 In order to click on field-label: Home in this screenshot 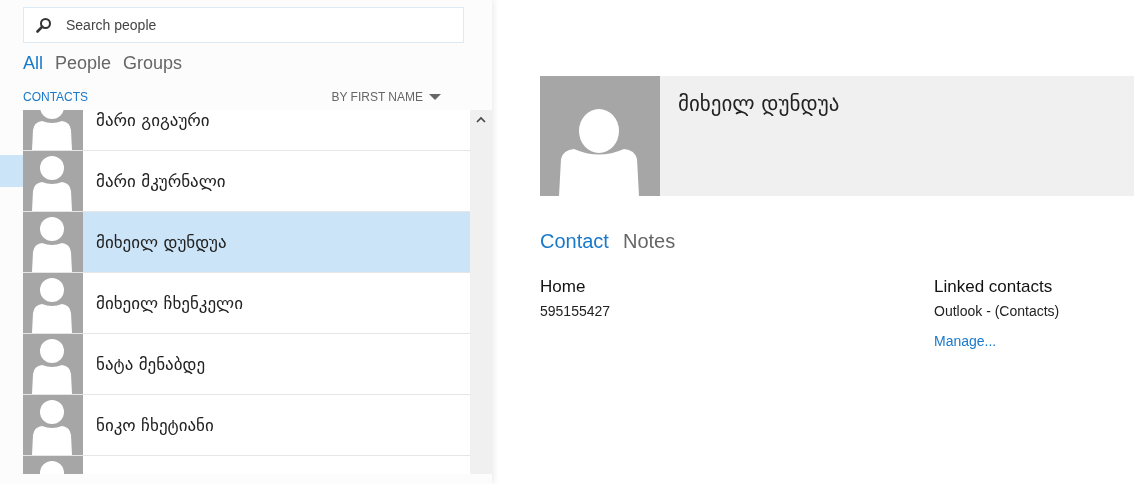, I will do `click(563, 287)`.